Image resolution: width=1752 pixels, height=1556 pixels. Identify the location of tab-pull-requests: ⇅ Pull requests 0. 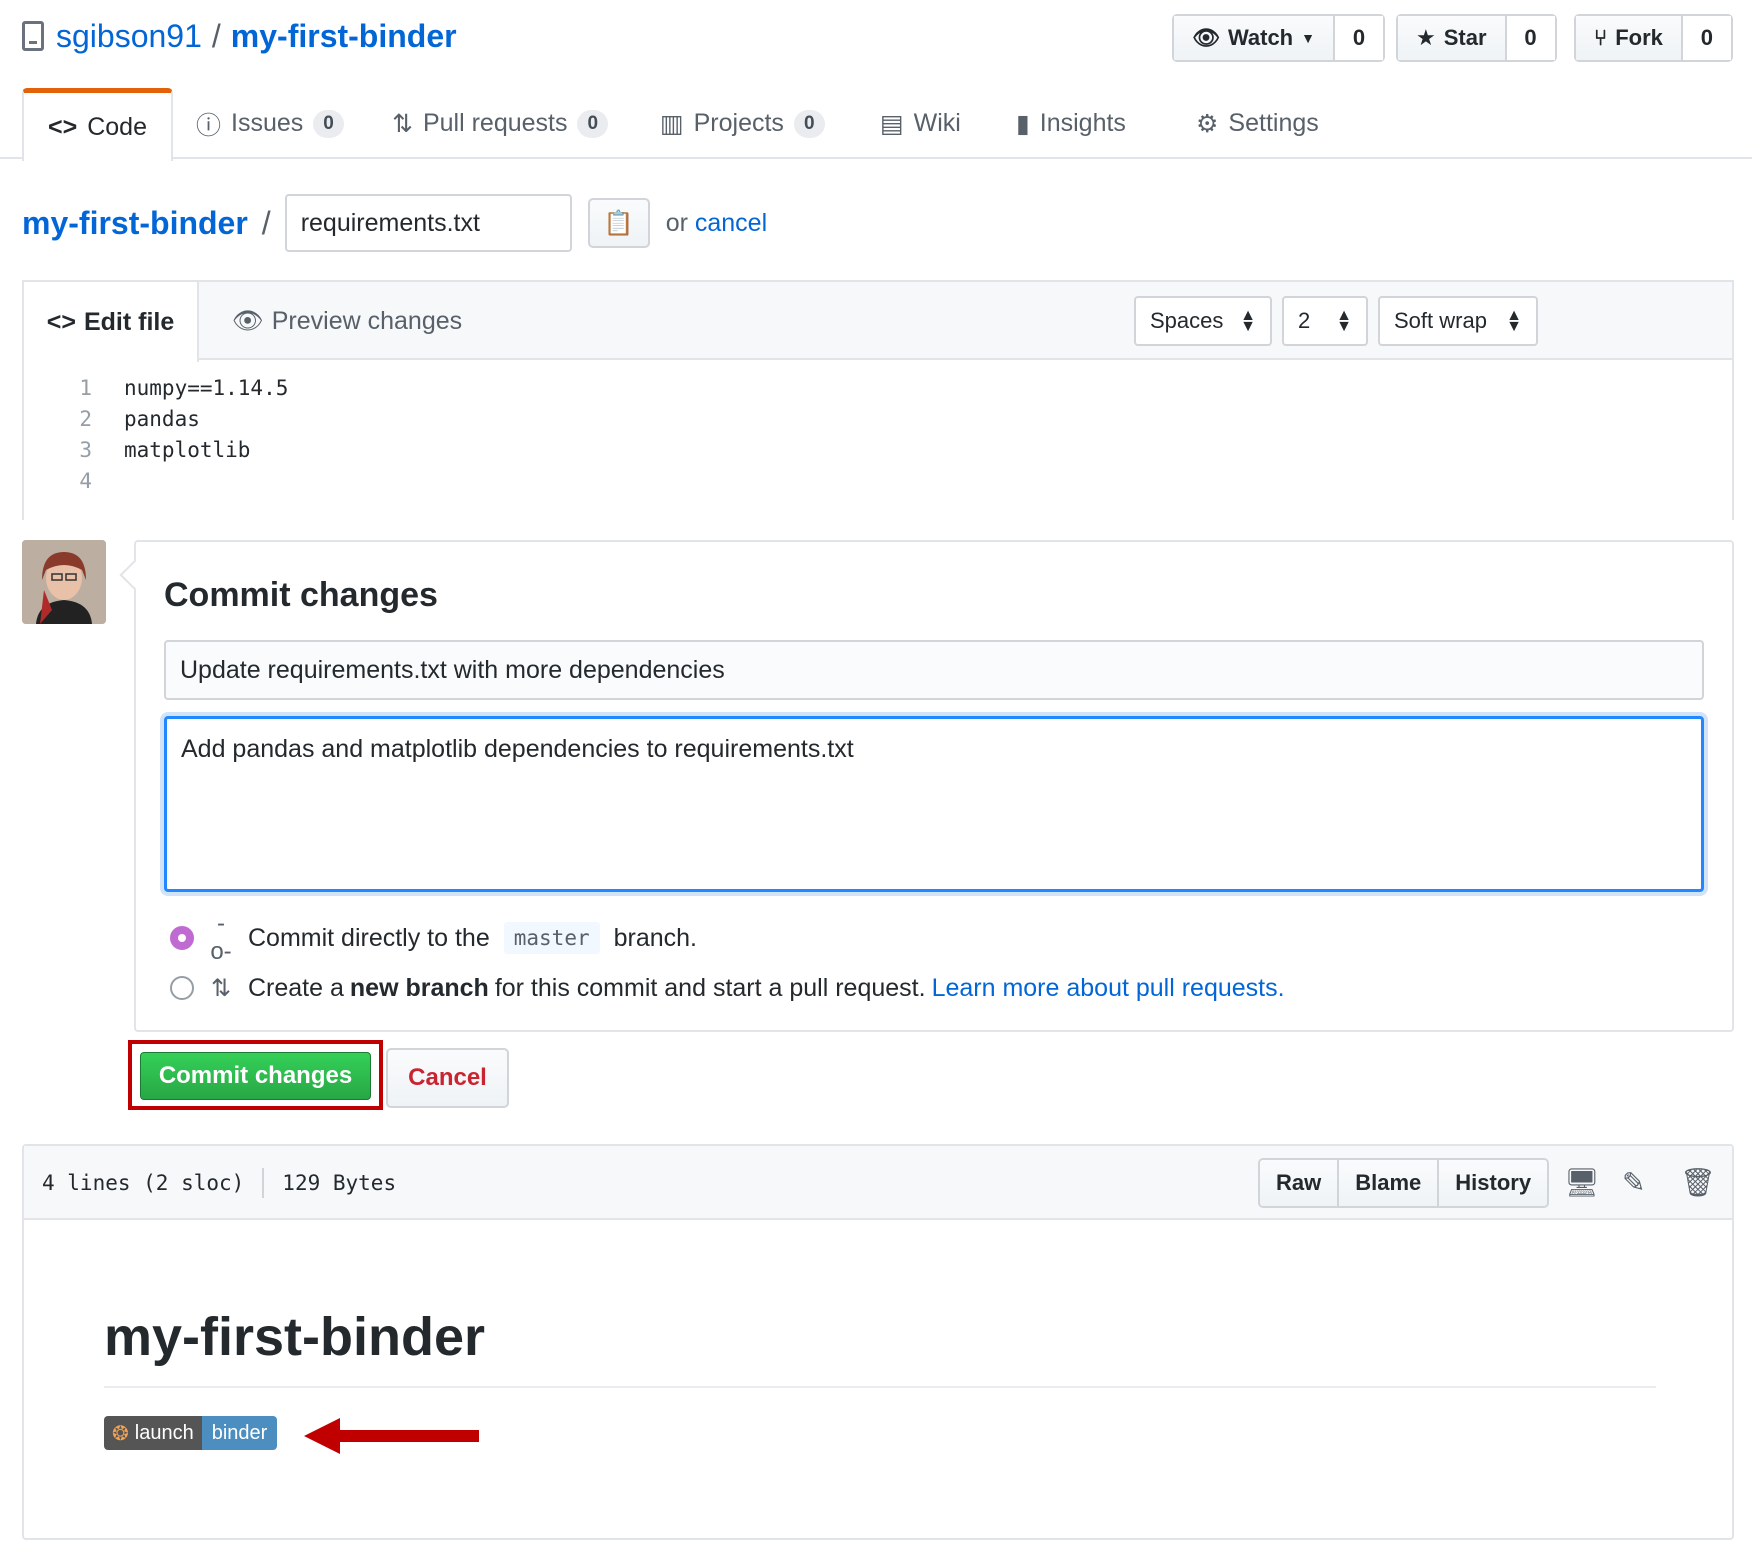
(500, 123).